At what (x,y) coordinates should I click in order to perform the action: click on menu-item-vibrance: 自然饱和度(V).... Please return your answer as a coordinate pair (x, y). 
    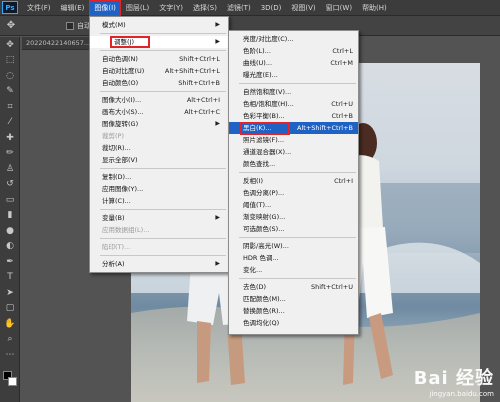
    Looking at the image, I should click on (293, 92).